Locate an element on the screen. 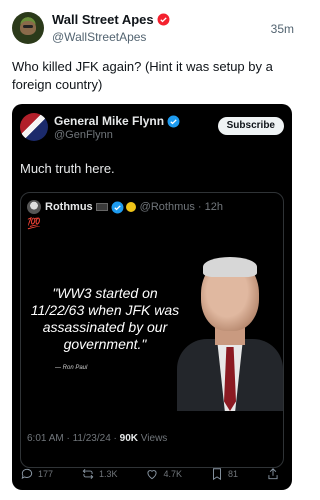  heart-icon is located at coordinates (152, 475).